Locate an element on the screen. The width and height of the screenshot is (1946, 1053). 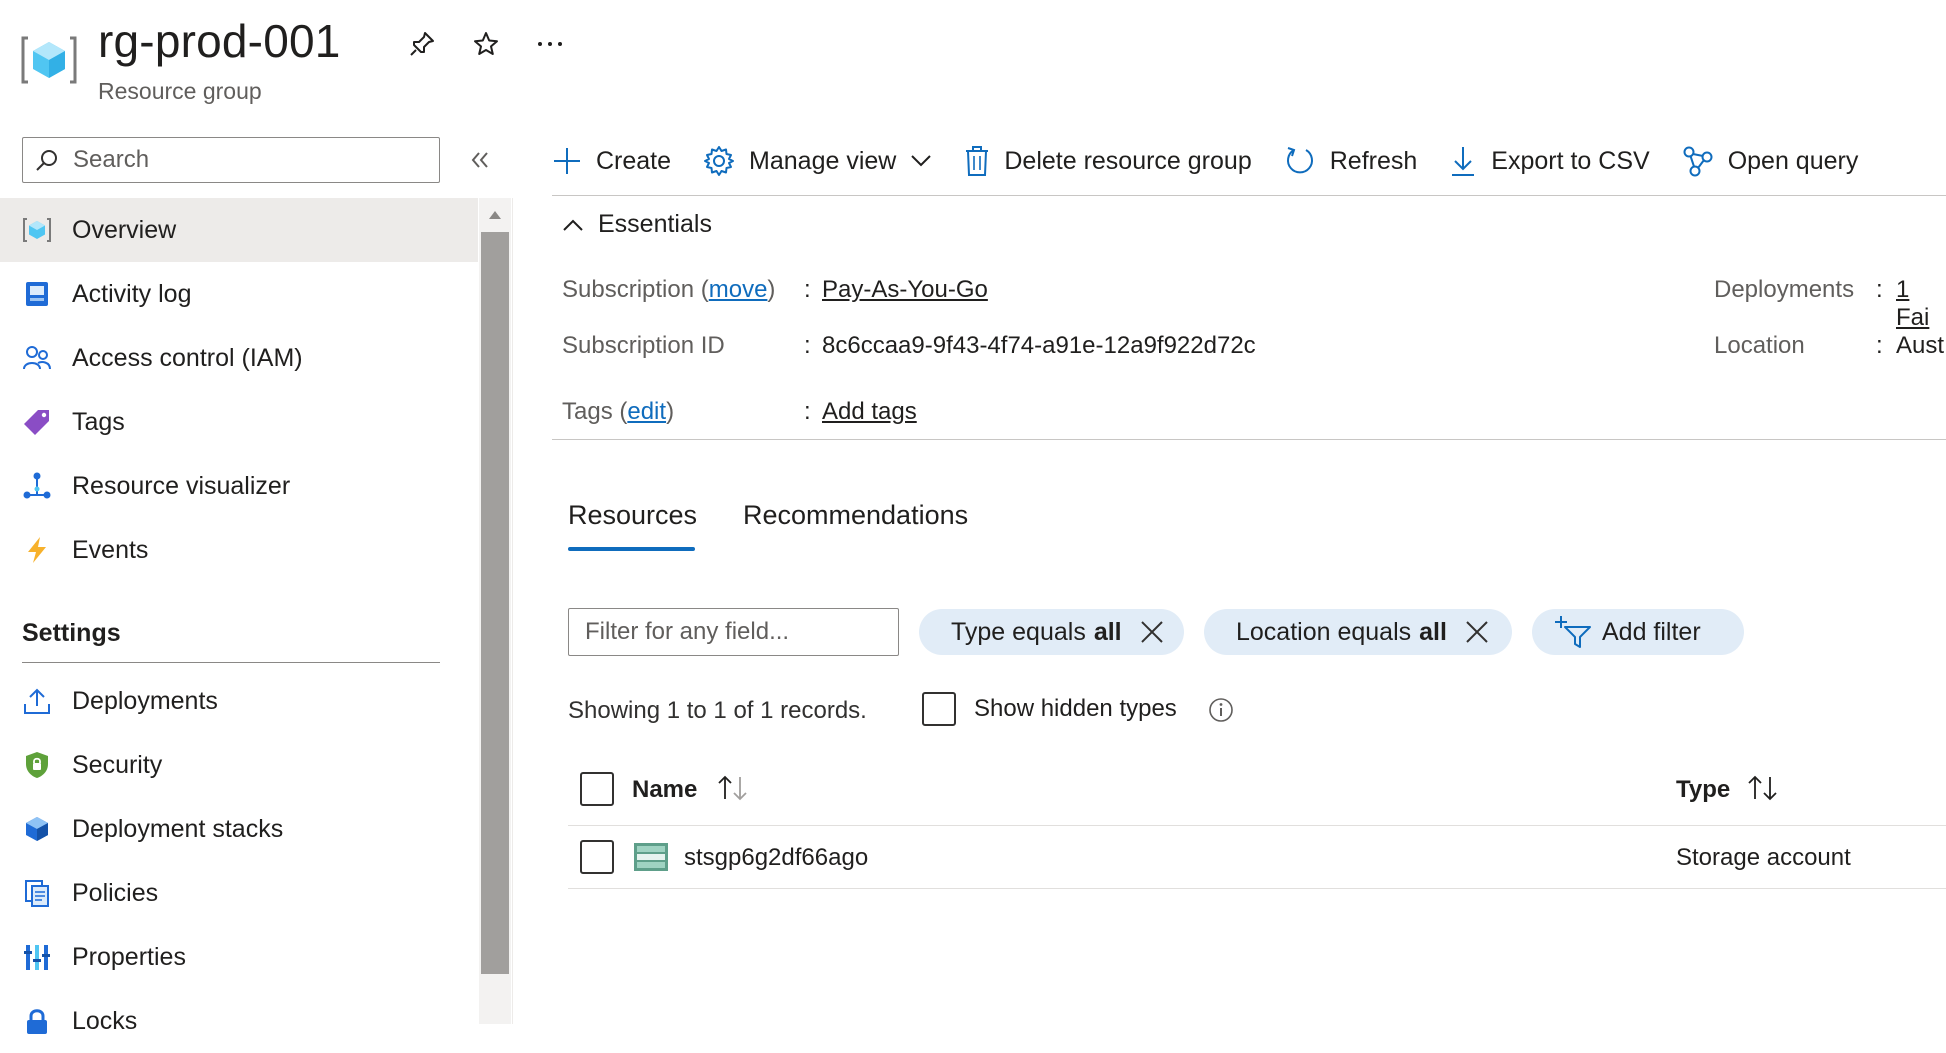
cube-stack-icon is located at coordinates (37, 829).